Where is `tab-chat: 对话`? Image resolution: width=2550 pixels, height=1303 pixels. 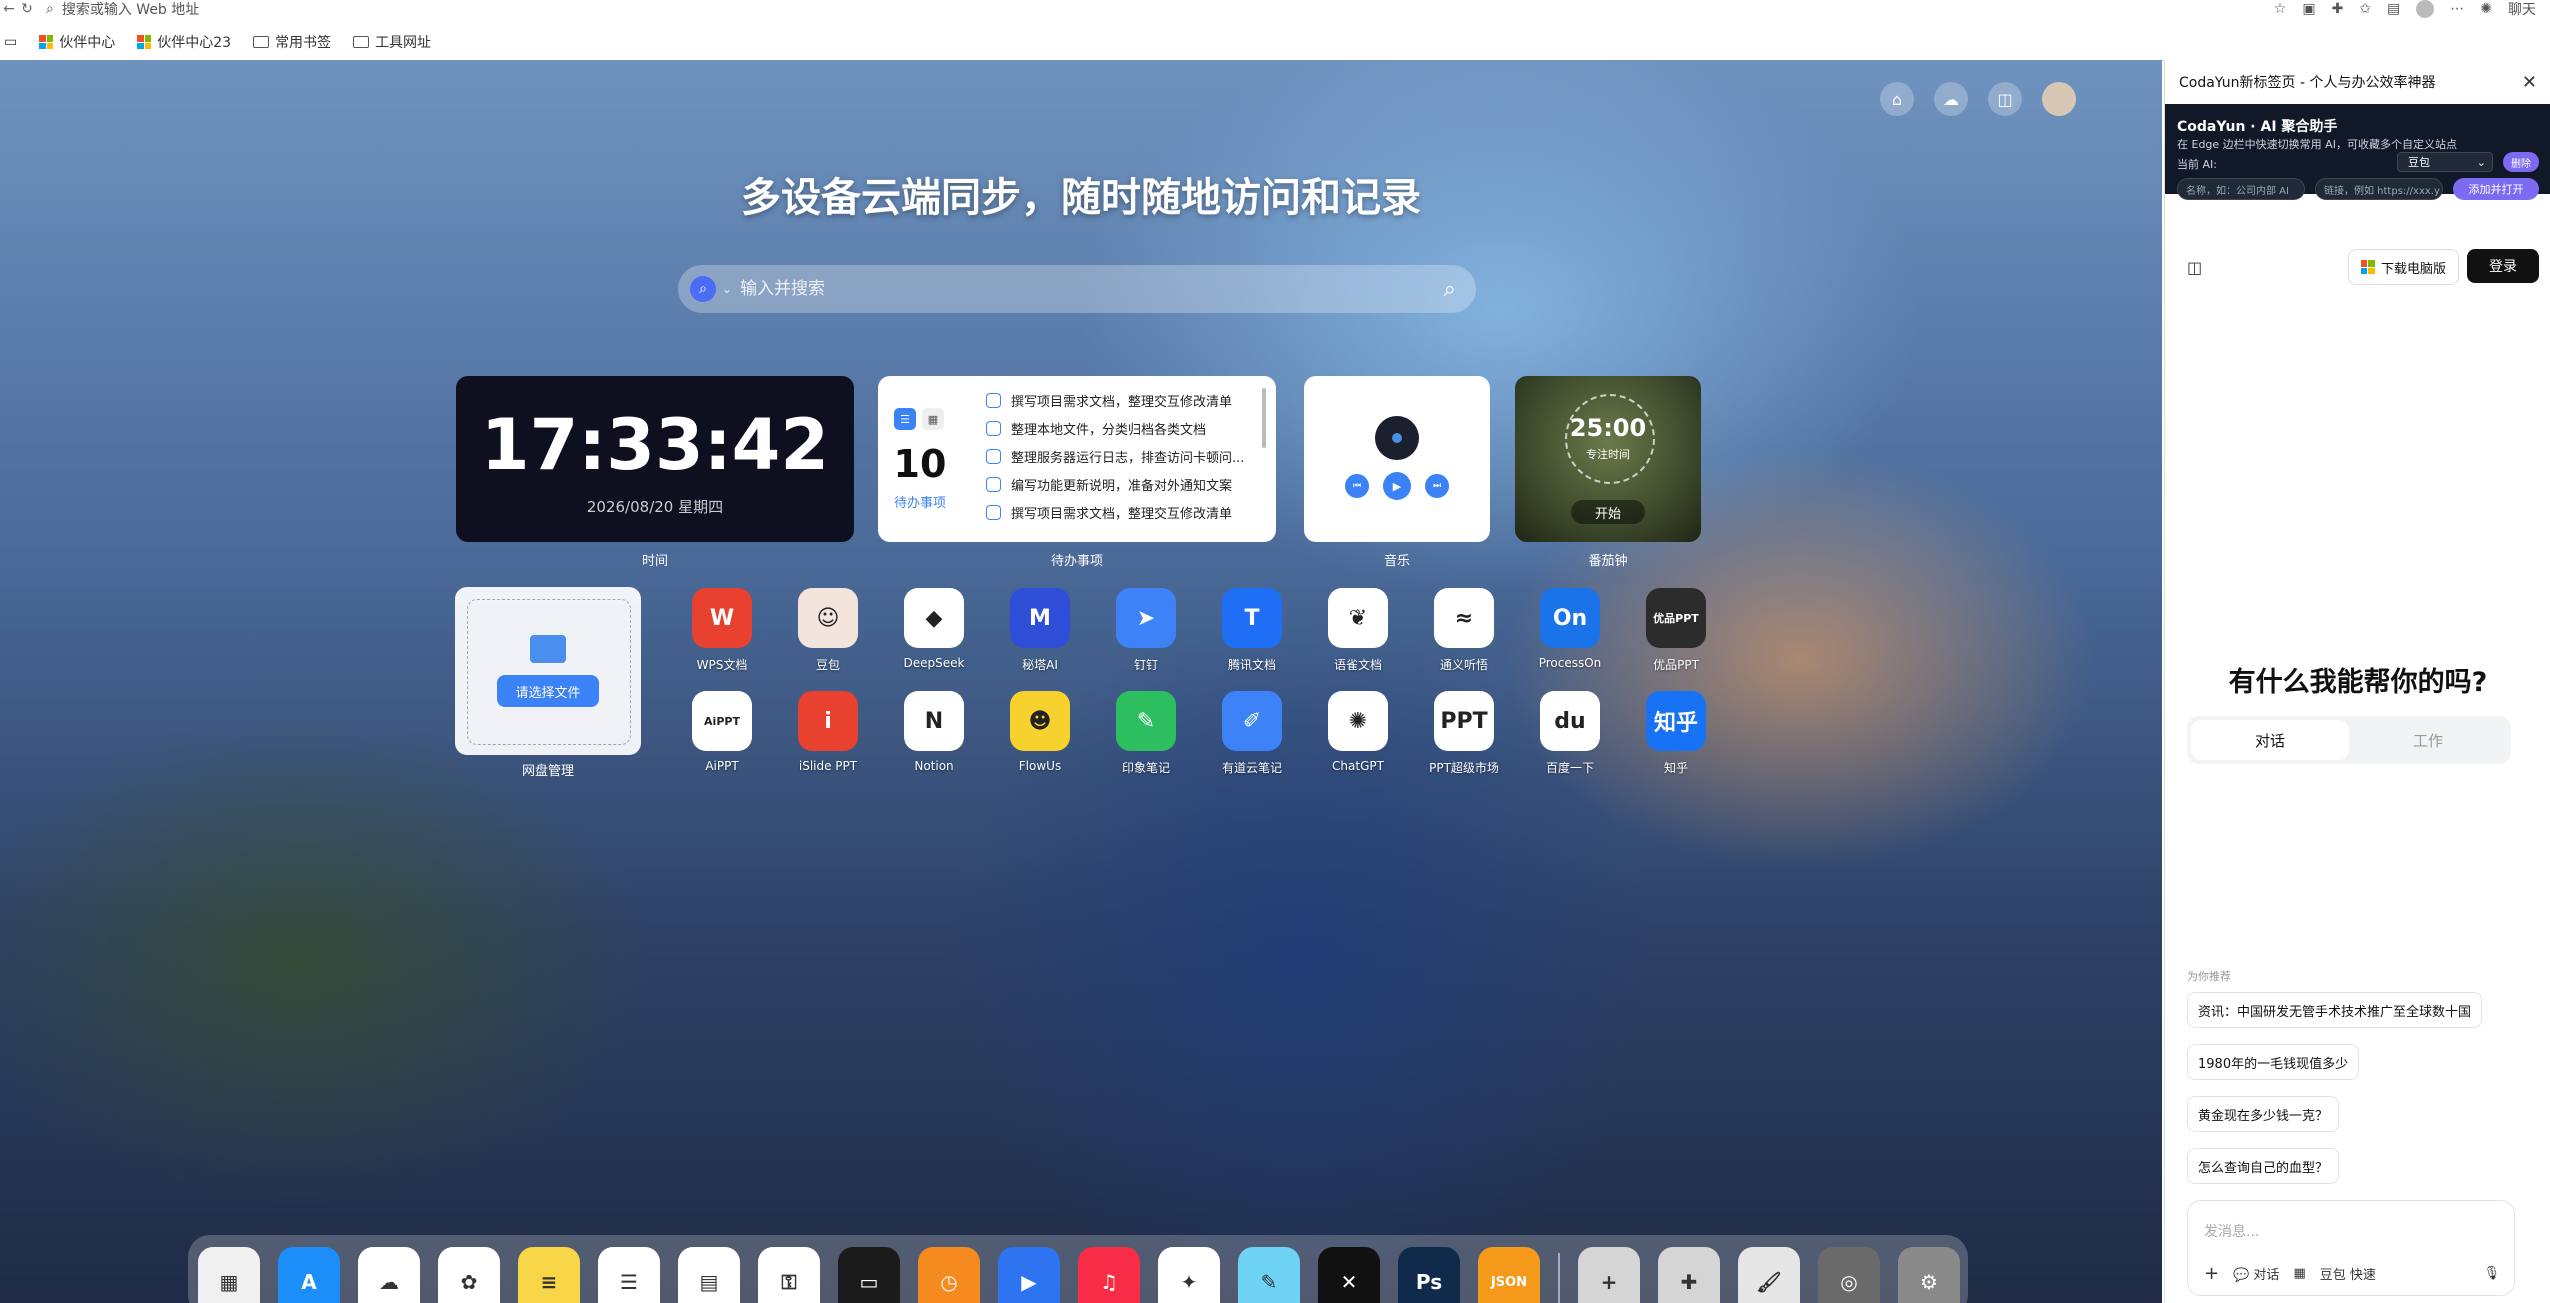 tab-chat: 对话 is located at coordinates (2270, 740).